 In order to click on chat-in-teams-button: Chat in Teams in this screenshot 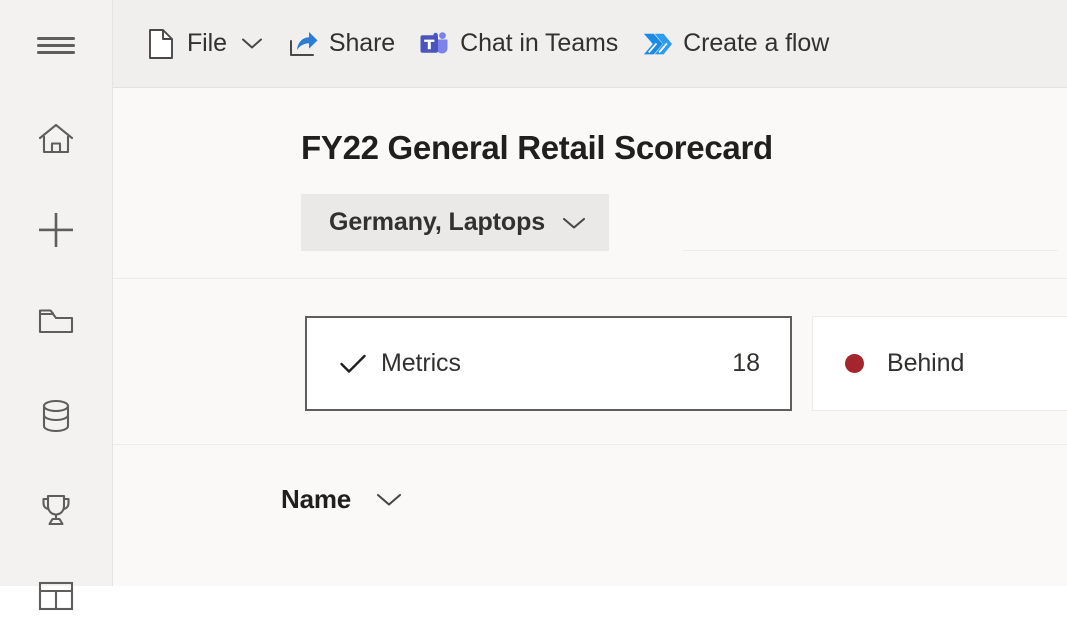, I will do `click(518, 44)`.